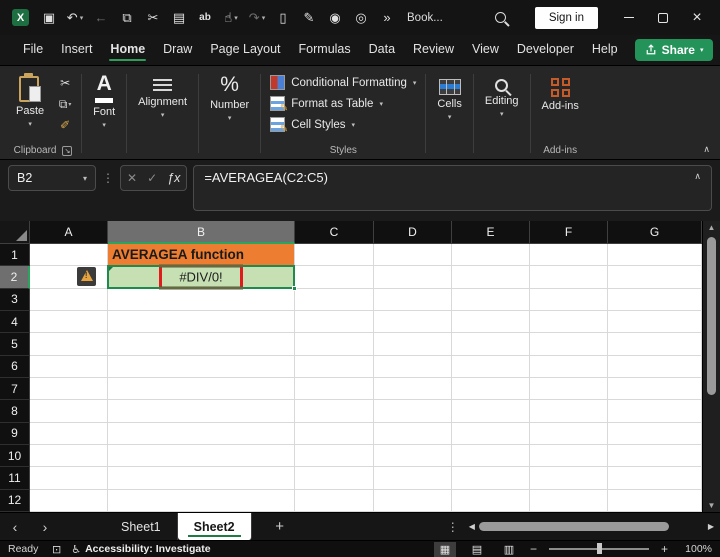  I want to click on cell-E12, so click(491, 500).